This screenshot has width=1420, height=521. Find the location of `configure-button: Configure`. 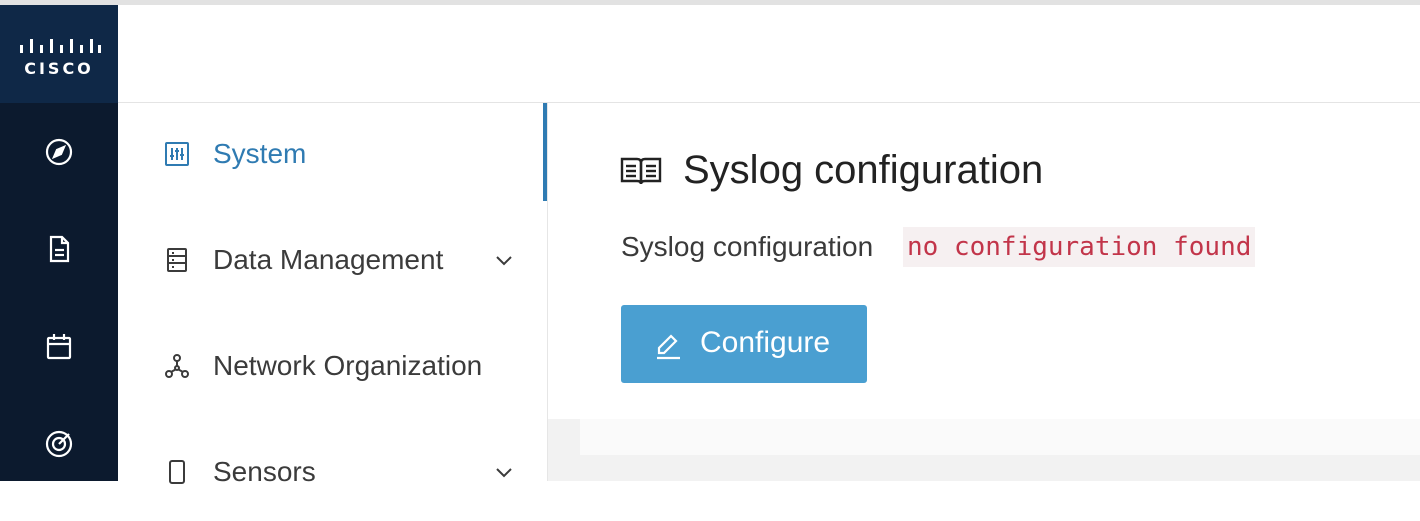

configure-button: Configure is located at coordinates (744, 344).